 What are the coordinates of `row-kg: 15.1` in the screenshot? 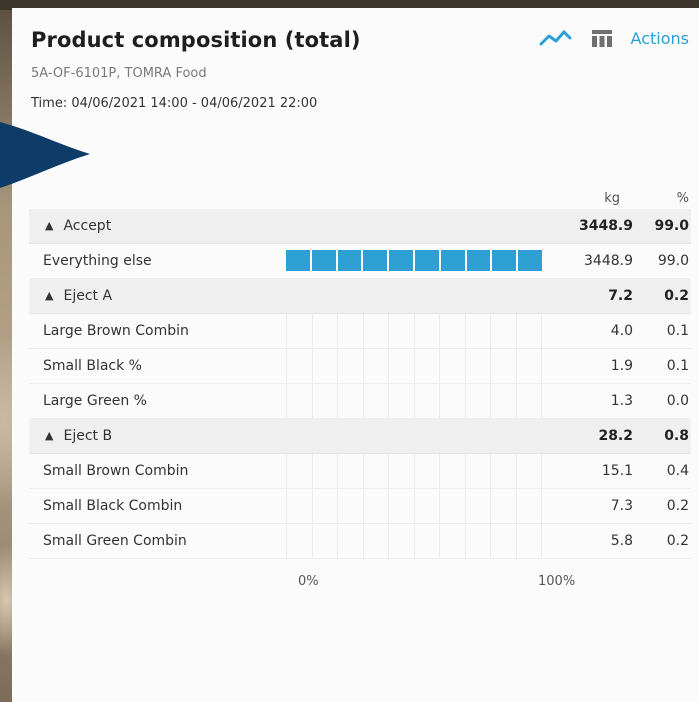 It's located at (617, 471).